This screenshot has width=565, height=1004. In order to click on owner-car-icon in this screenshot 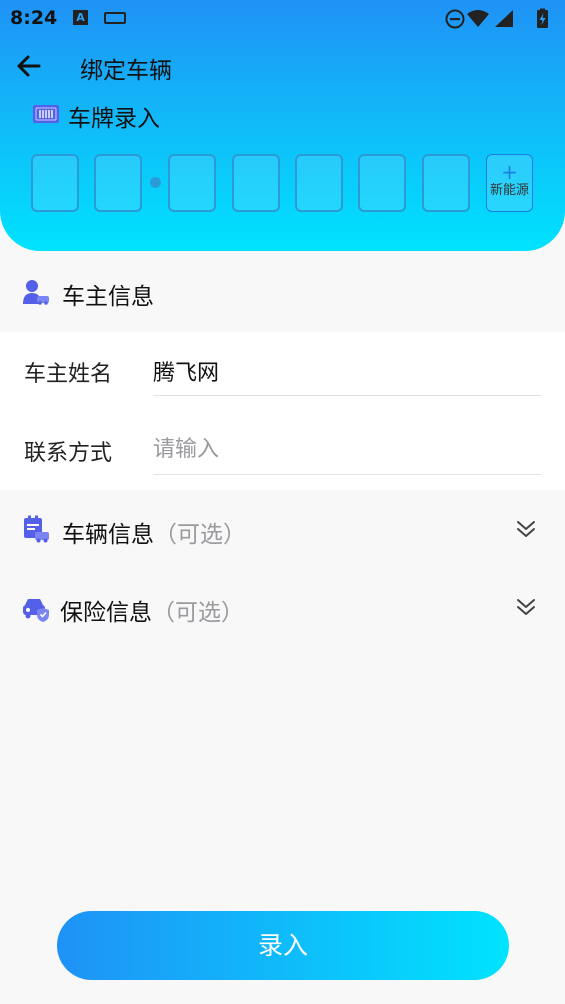, I will do `click(36, 292)`.